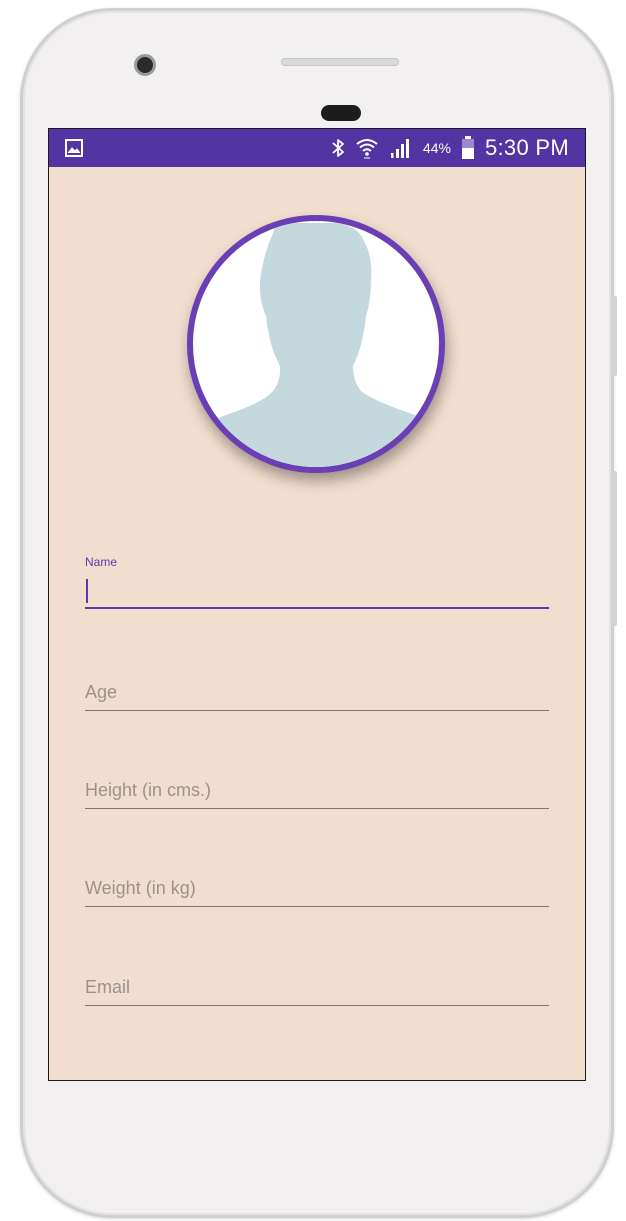 The height and width of the screenshot is (1221, 626). What do you see at coordinates (101, 562) in the screenshot?
I see `name-label: Name` at bounding box center [101, 562].